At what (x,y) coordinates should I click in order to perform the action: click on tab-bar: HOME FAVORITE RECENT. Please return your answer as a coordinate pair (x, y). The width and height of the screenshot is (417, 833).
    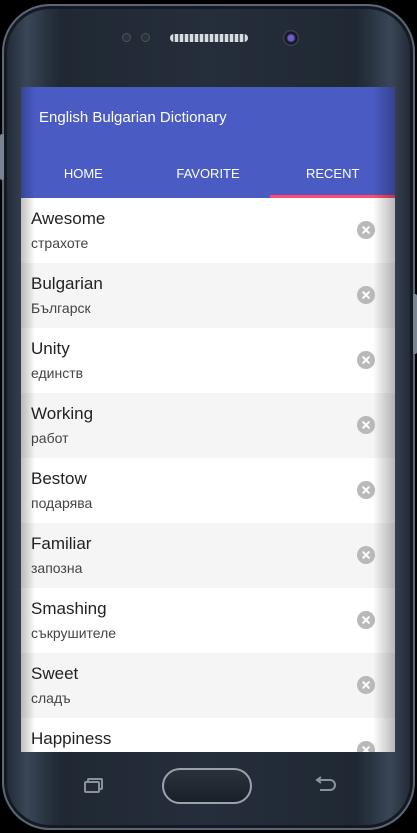
    Looking at the image, I should click on (208, 173).